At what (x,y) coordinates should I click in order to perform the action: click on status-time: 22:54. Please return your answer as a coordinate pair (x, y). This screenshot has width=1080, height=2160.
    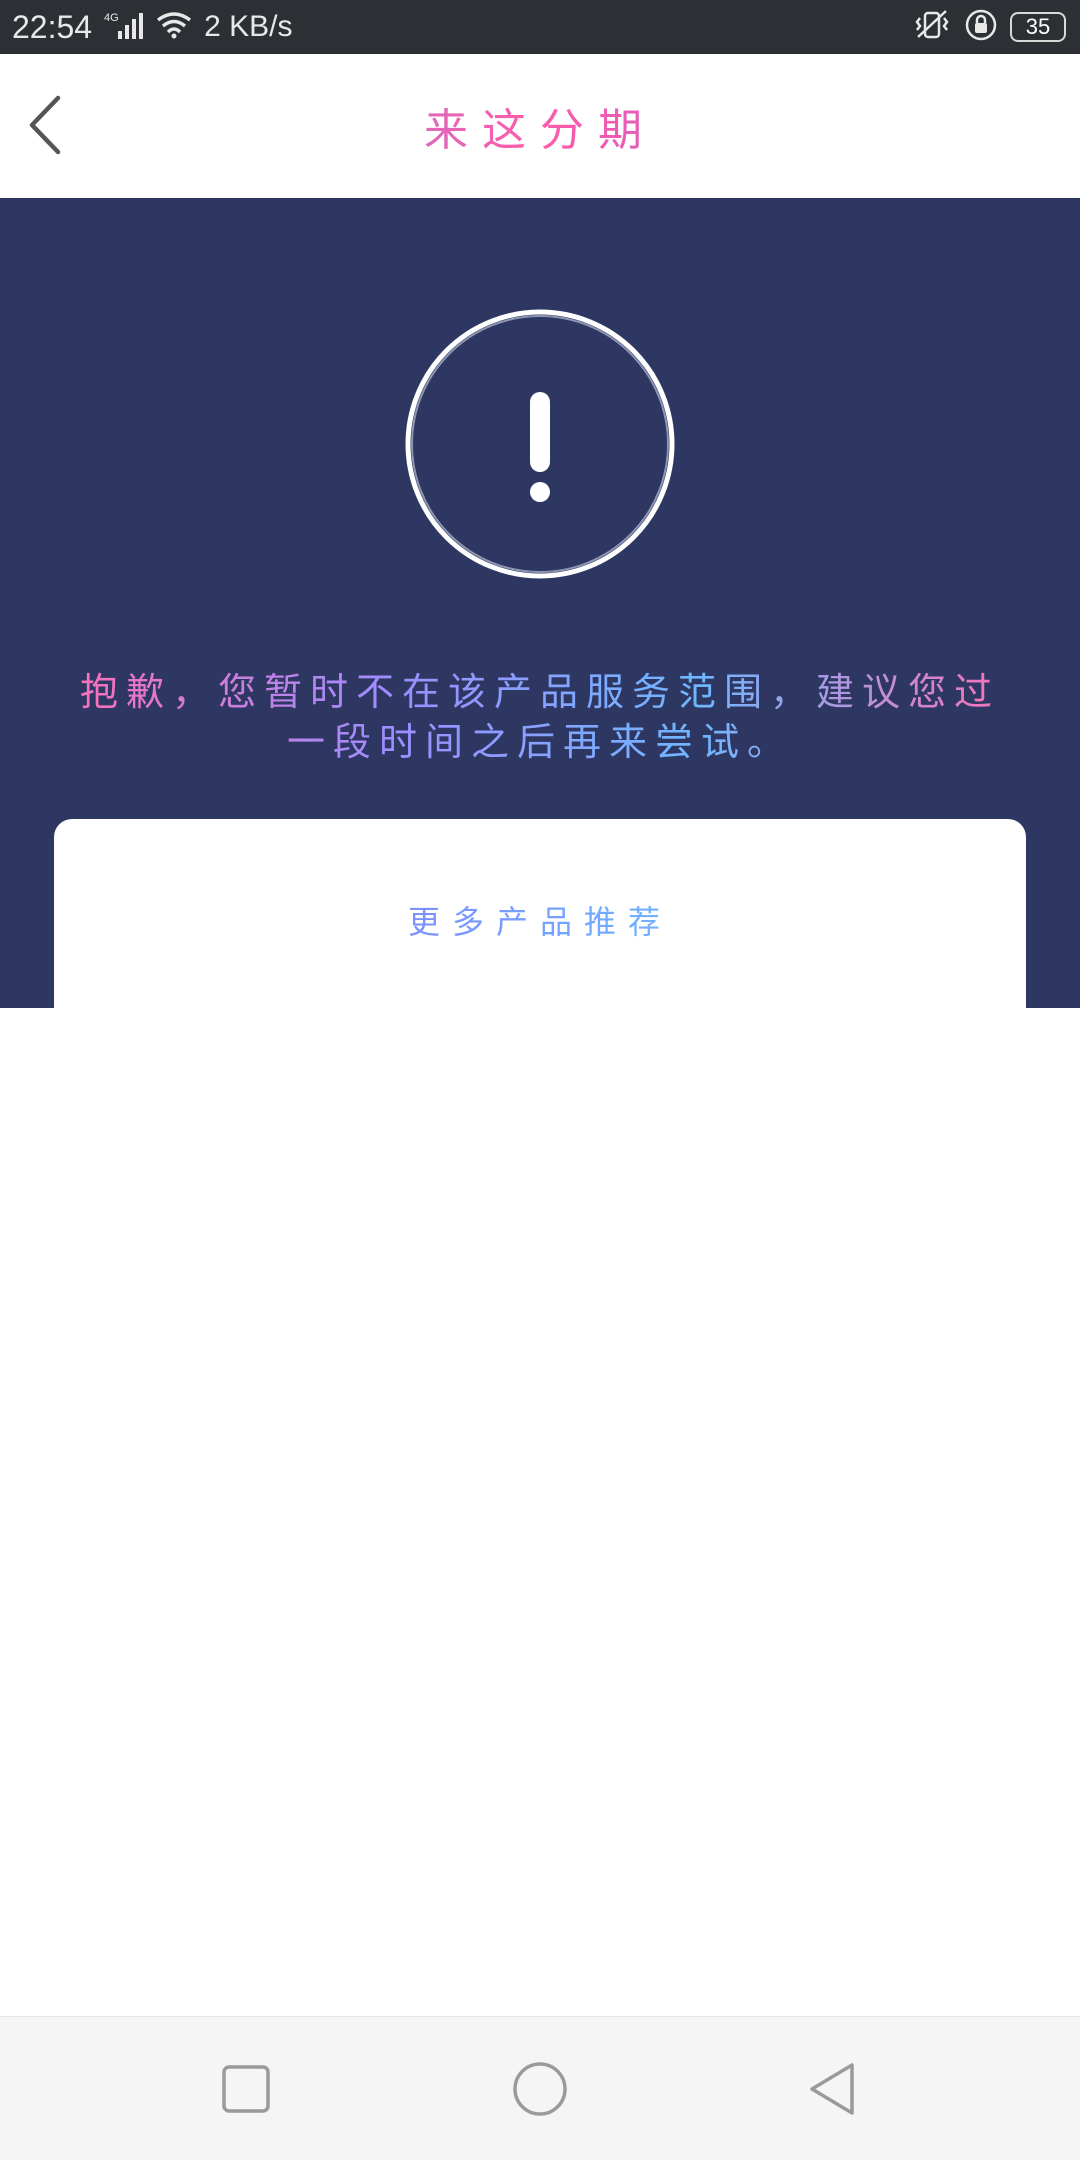
    Looking at the image, I should click on (52, 26).